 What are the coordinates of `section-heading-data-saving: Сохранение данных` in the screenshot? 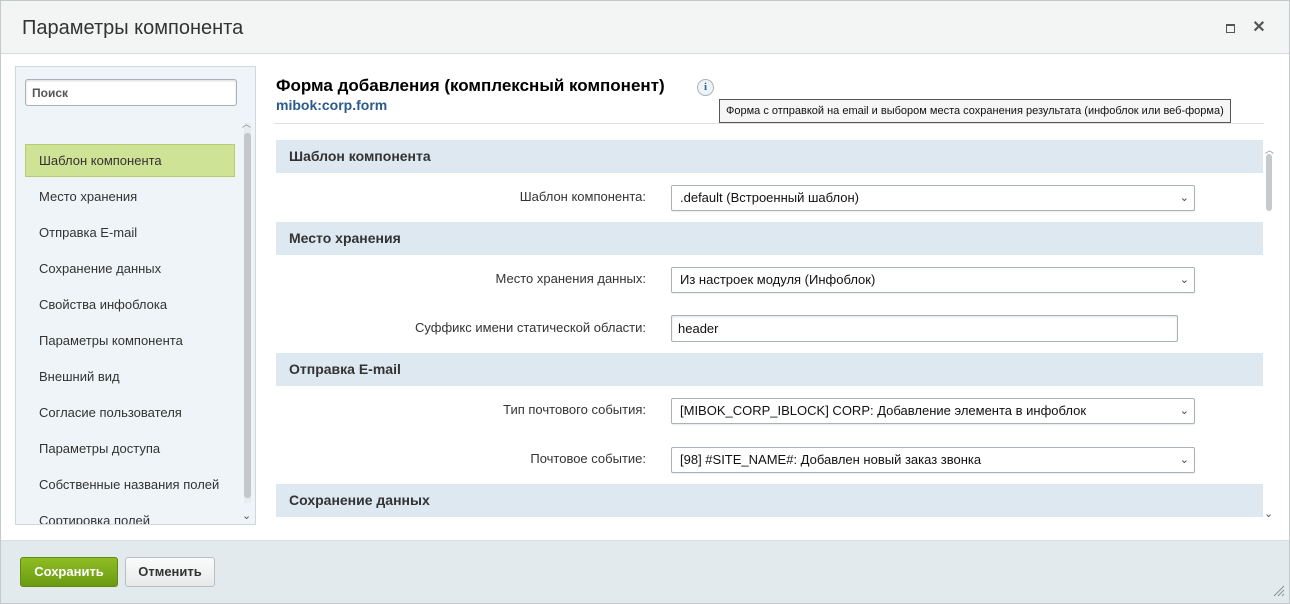 It's located at (769, 500).